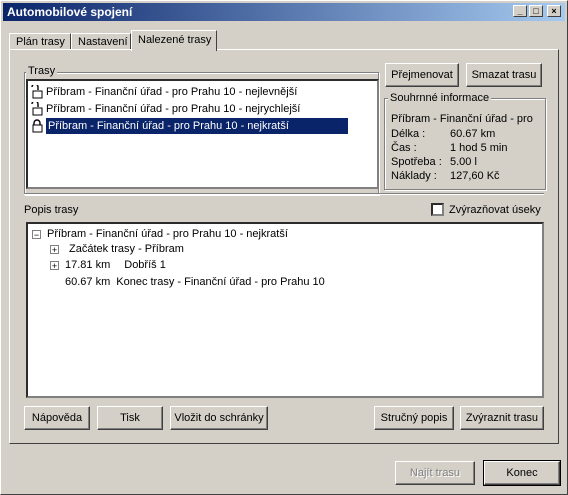 This screenshot has width=568, height=495. I want to click on description-label: Popis trasy, so click(51, 210).